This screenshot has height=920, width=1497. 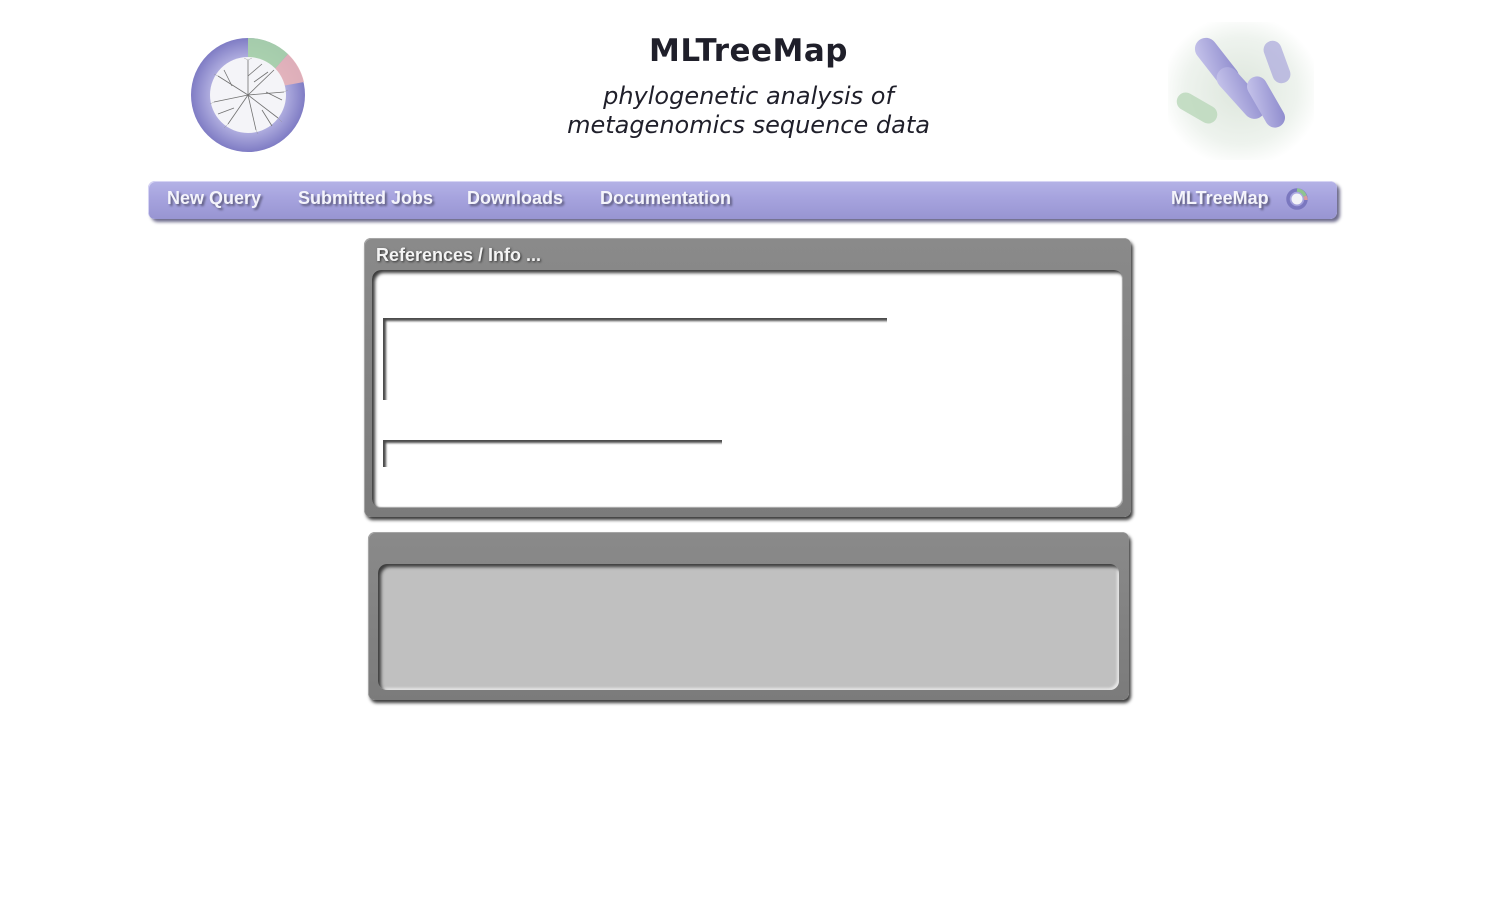 I want to click on secondary-panel, so click(x=748, y=616).